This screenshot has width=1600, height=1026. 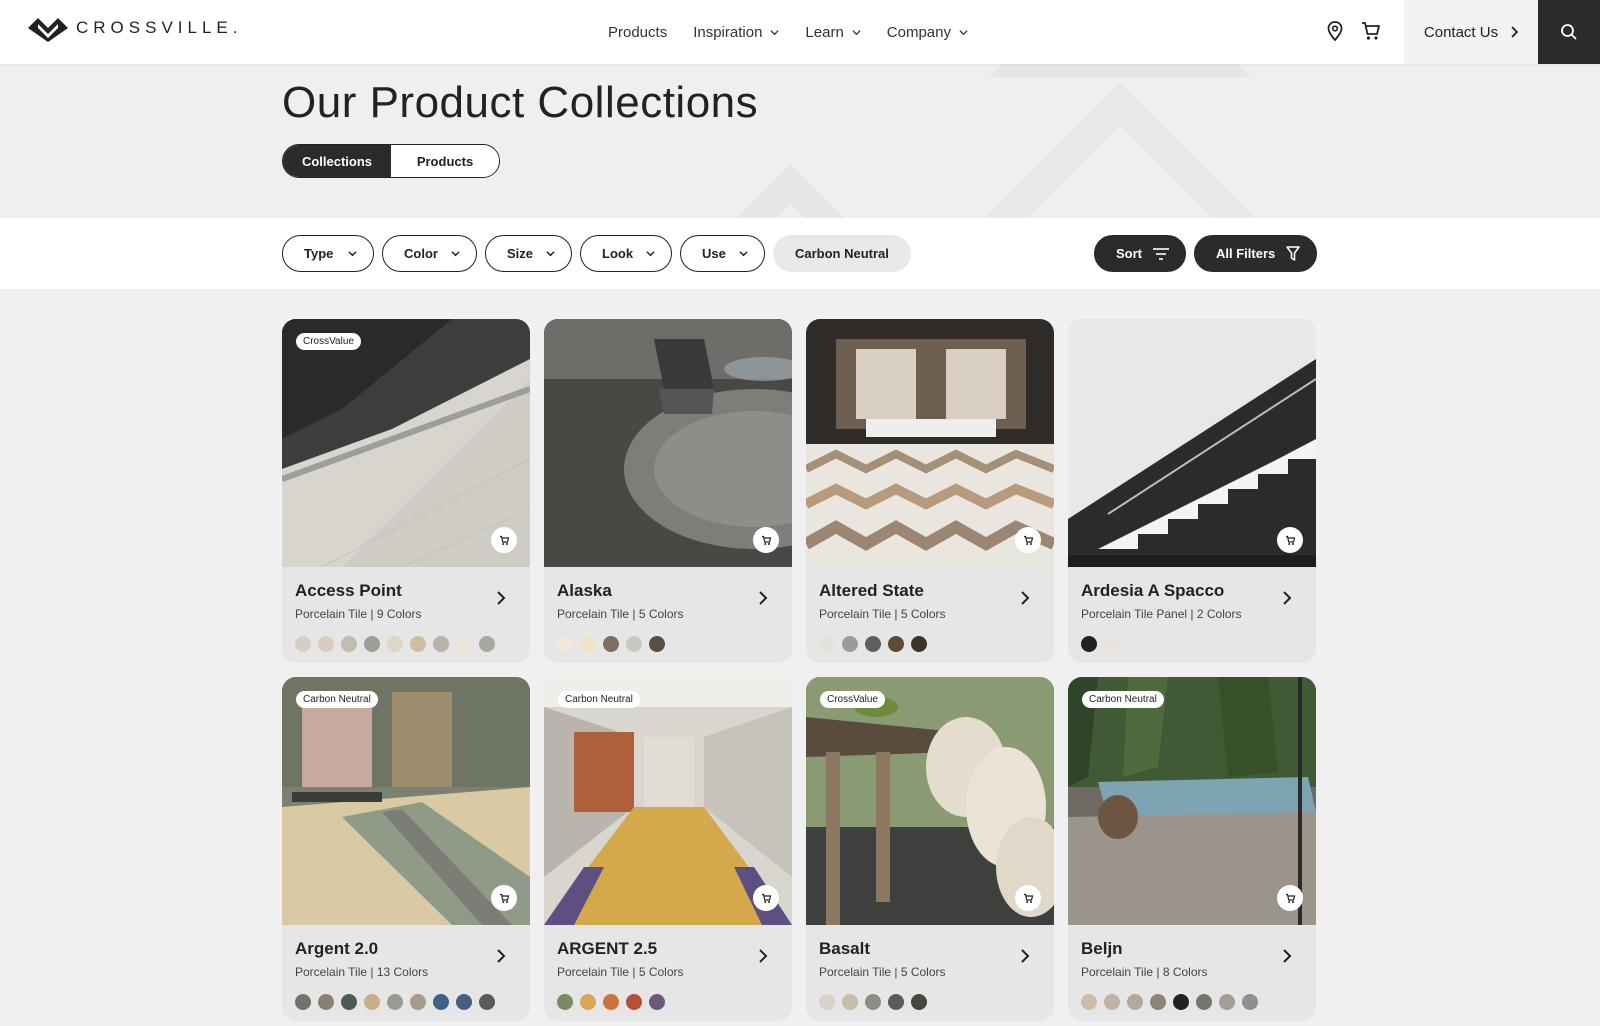 I want to click on nav-company: Company, so click(x=927, y=32).